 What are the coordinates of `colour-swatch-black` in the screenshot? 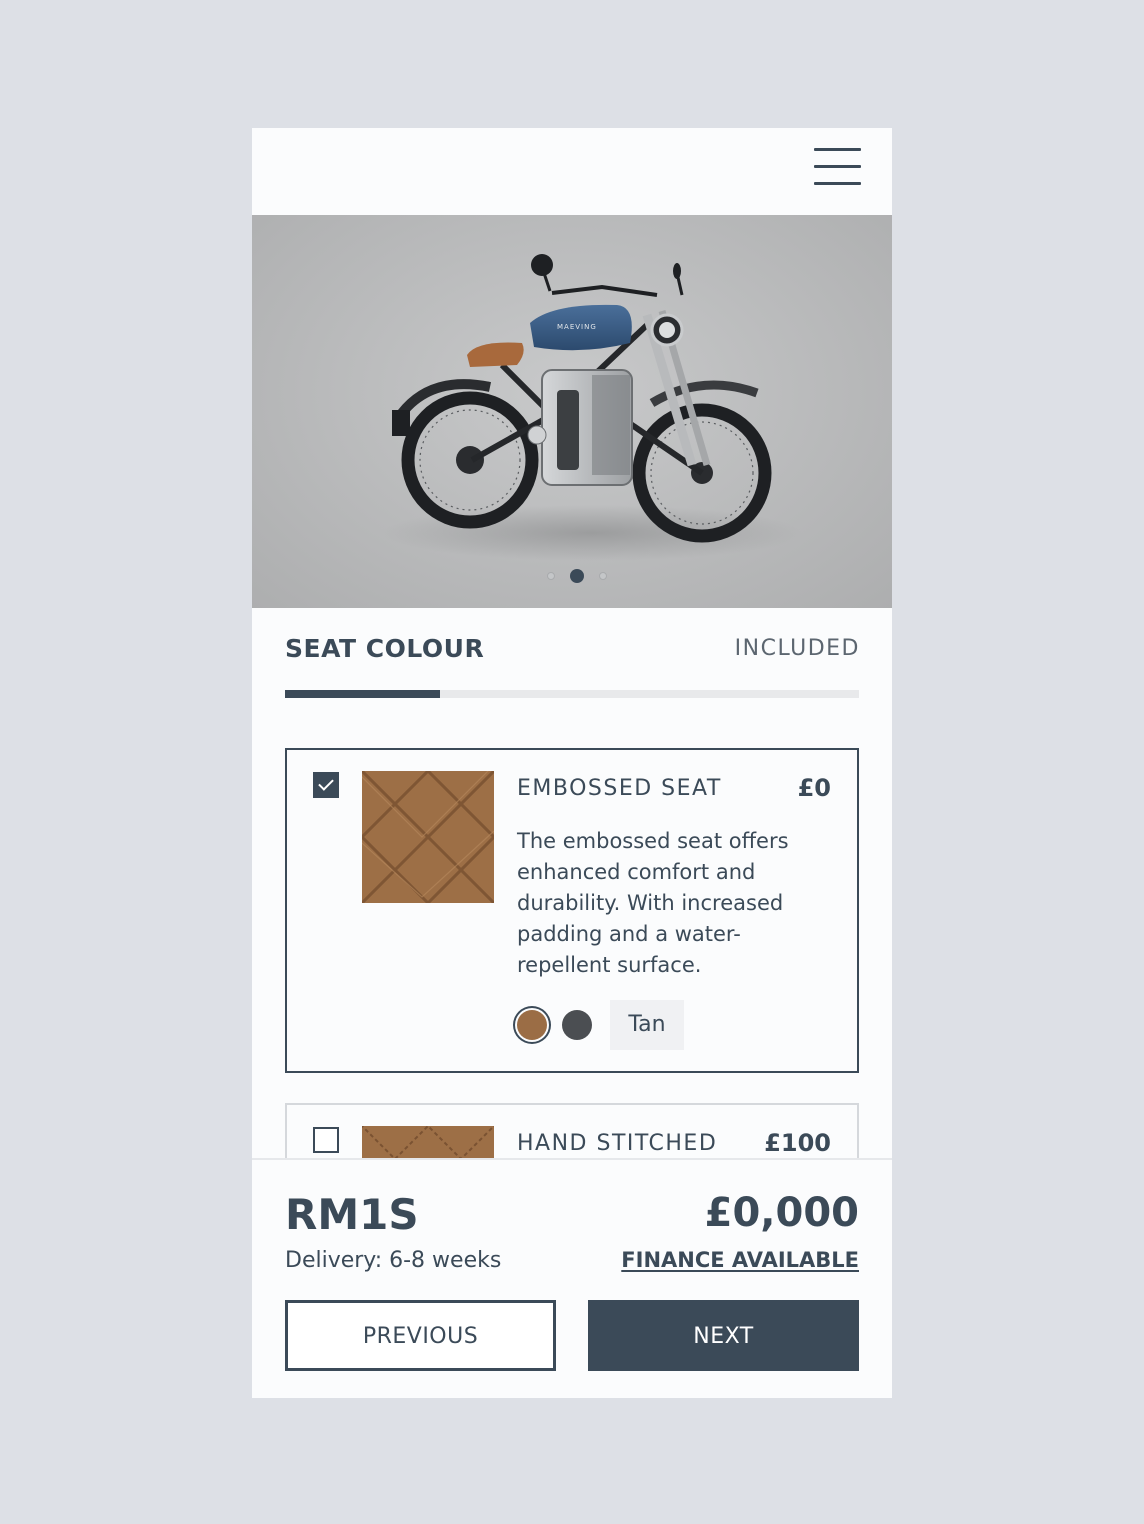 It's located at (577, 1025).